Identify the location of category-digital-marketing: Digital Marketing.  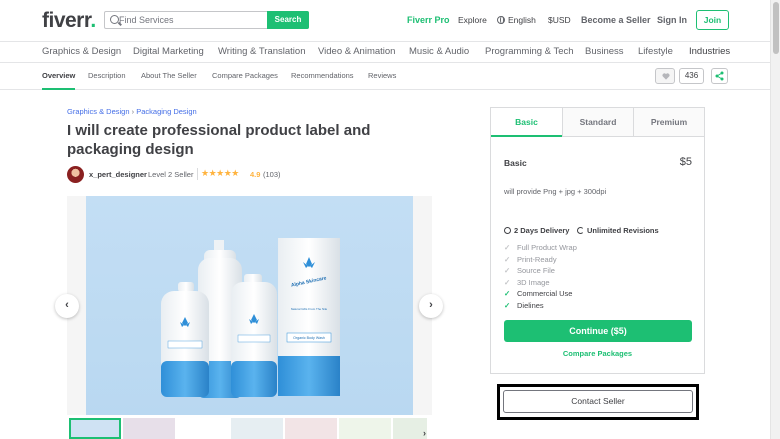
(168, 51).